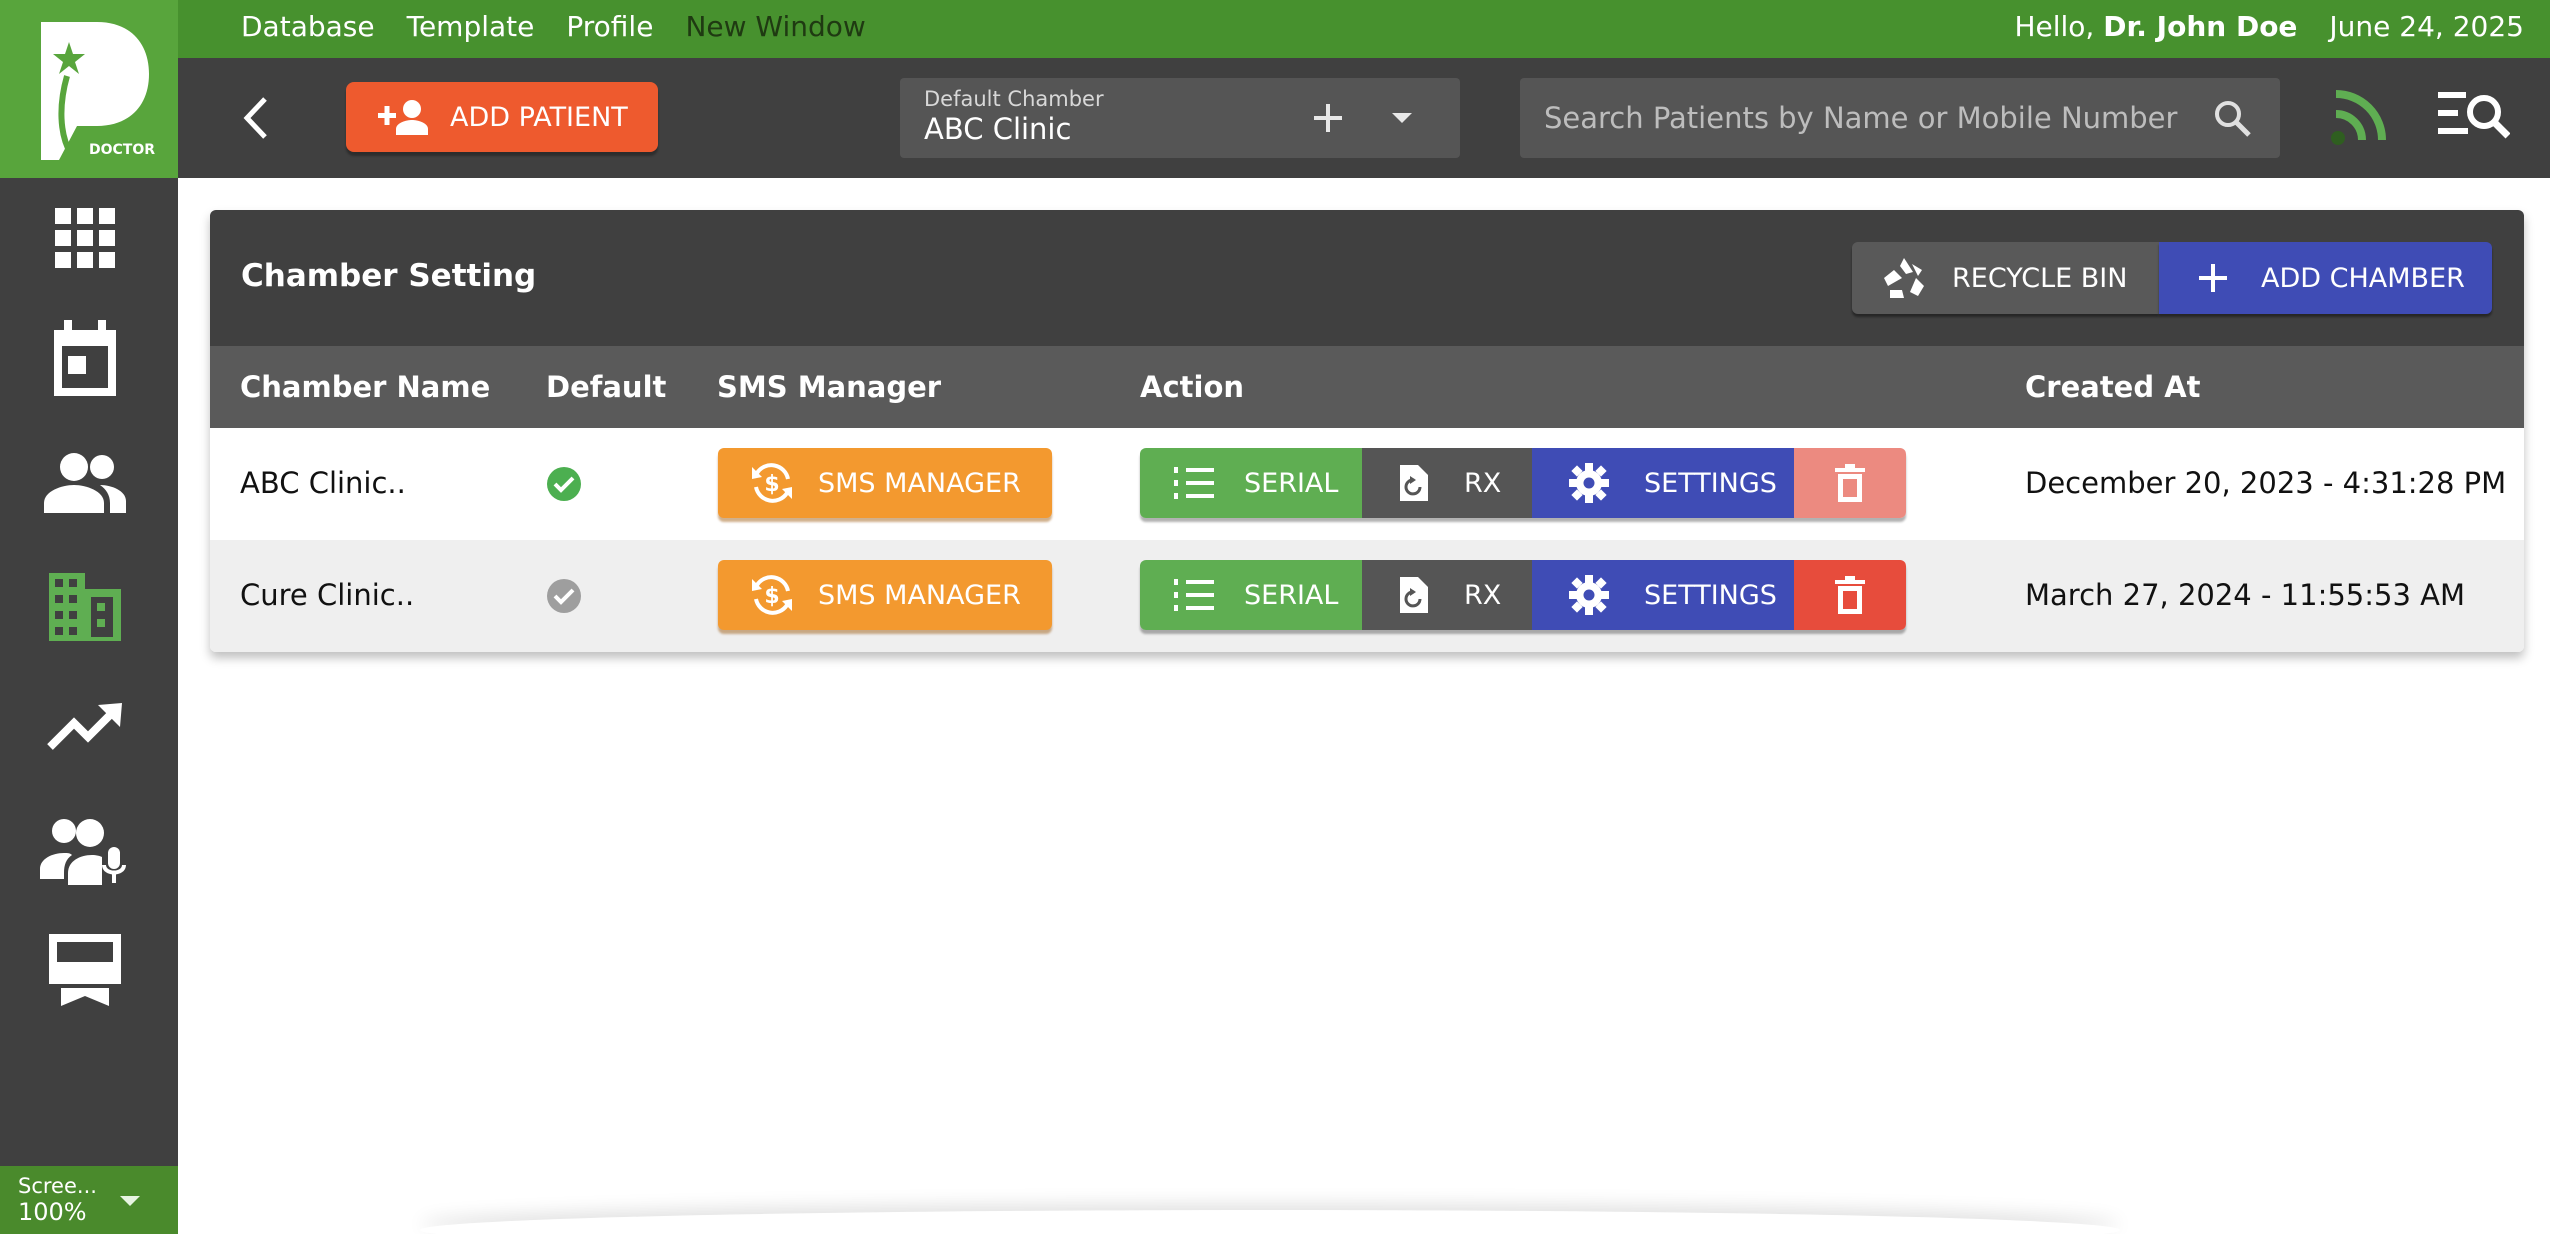  I want to click on add-chamber-button: ADD CHAMBER, so click(2325, 278).